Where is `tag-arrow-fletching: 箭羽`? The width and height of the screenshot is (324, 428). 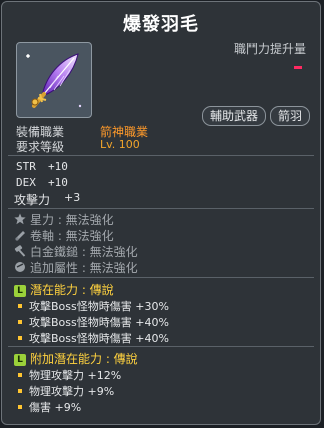
tag-arrow-fletching: 箭羽 is located at coordinates (290, 116).